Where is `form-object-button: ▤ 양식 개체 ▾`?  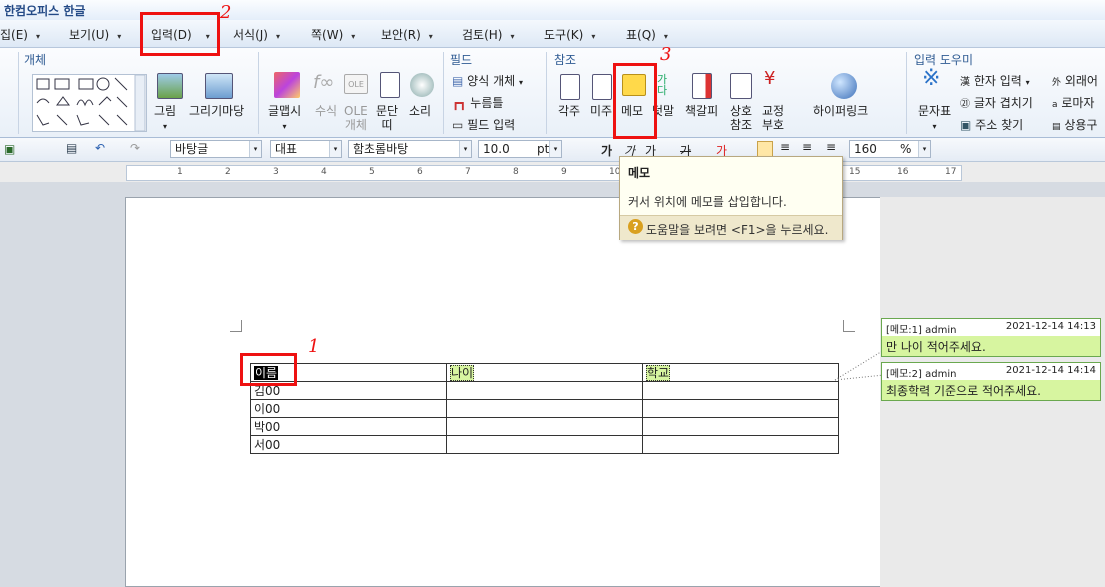
form-object-button: ▤ 양식 개체 ▾ is located at coordinates (487, 80).